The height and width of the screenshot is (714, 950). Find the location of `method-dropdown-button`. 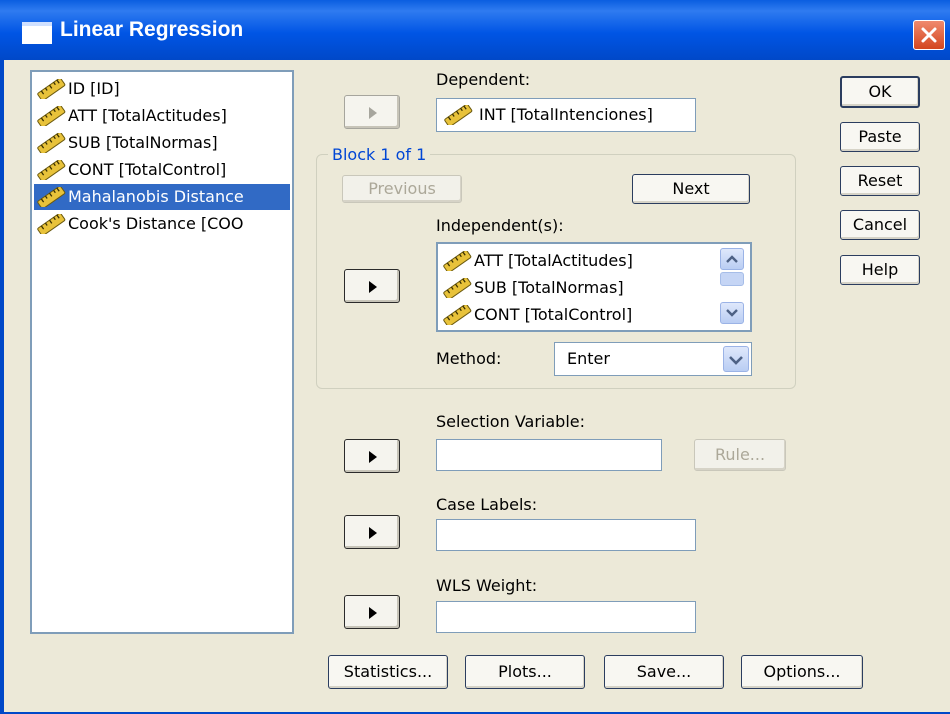

method-dropdown-button is located at coordinates (736, 359).